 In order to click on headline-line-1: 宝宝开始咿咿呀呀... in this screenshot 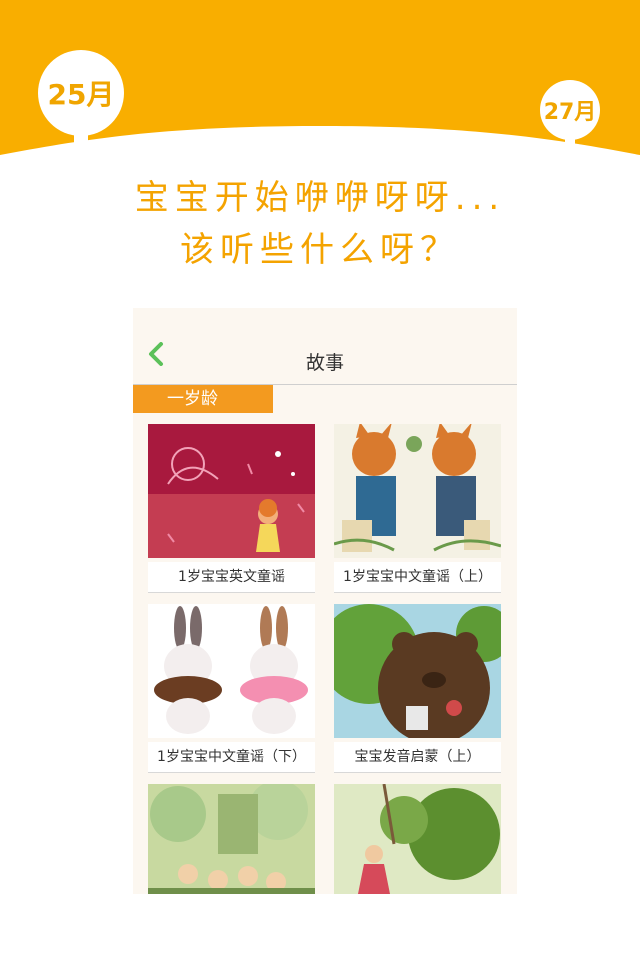, I will do `click(320, 198)`.